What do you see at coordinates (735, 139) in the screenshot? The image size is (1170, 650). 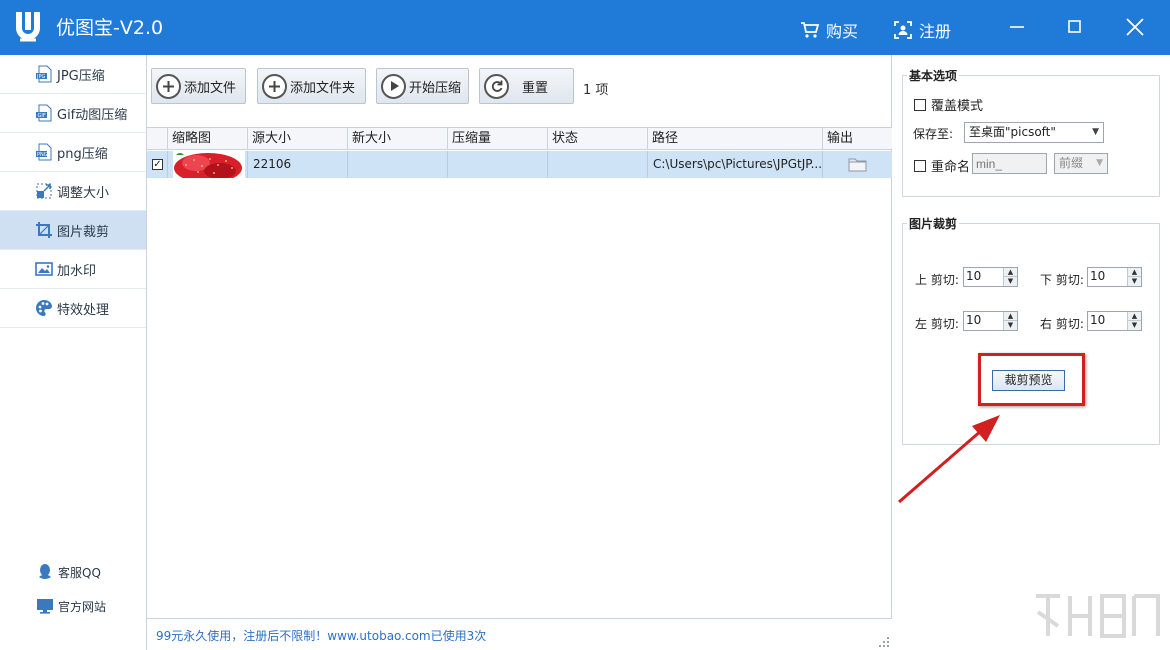 I see `column-header-path: 路径` at bounding box center [735, 139].